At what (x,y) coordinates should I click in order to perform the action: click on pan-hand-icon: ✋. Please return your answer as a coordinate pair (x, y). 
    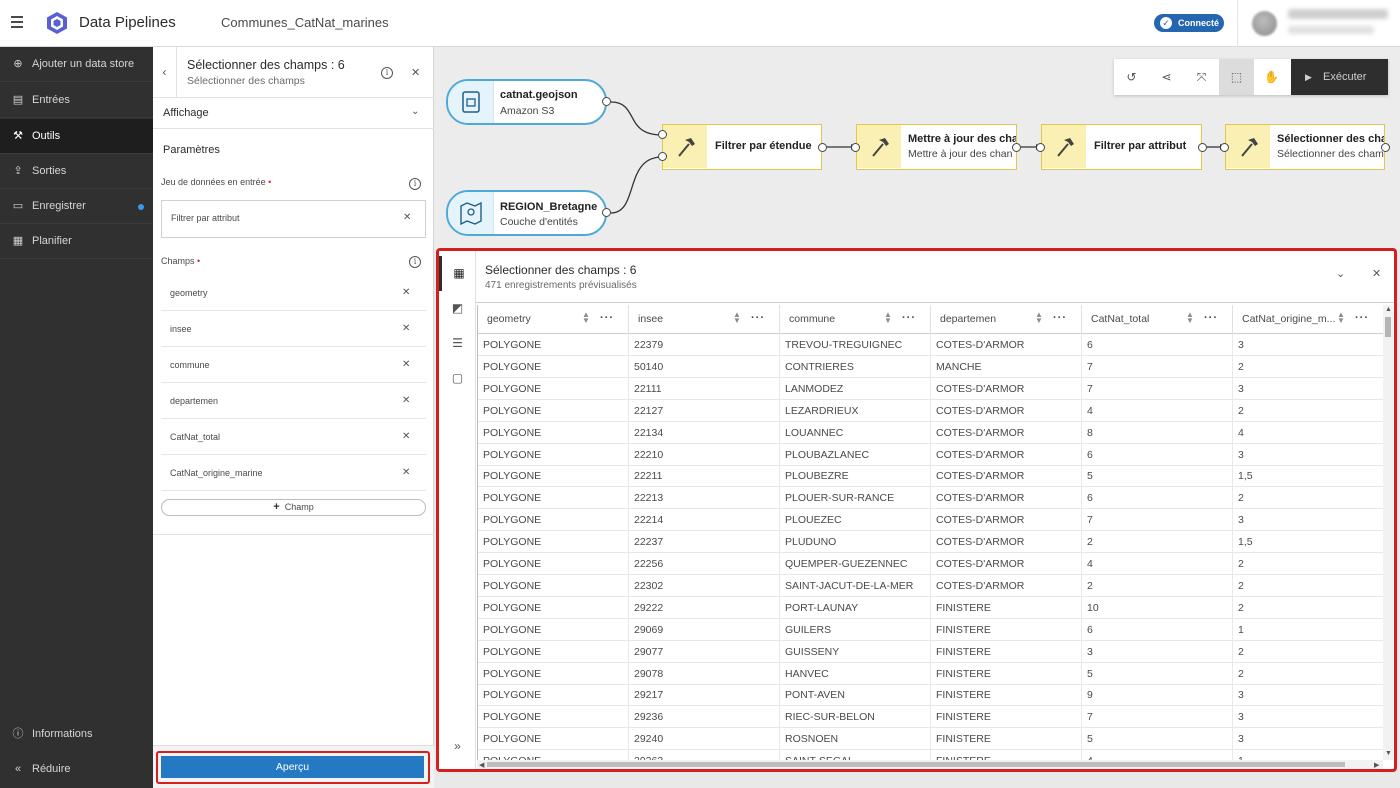
    Looking at the image, I should click on (1271, 77).